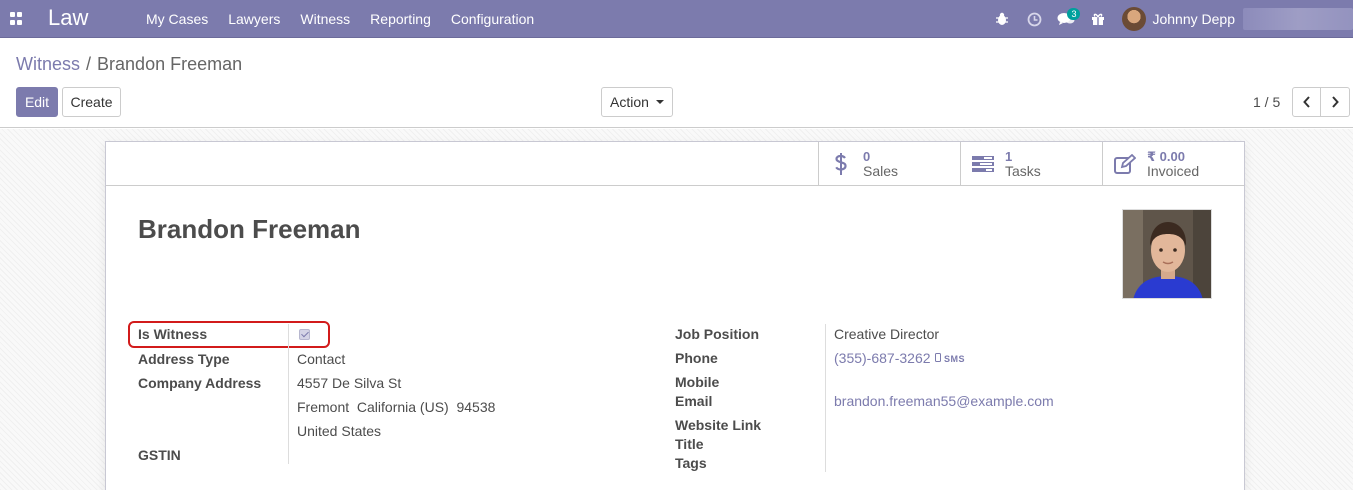 This screenshot has width=1353, height=490. I want to click on breadcrumb: Witness / Brandon Freeman, so click(129, 64).